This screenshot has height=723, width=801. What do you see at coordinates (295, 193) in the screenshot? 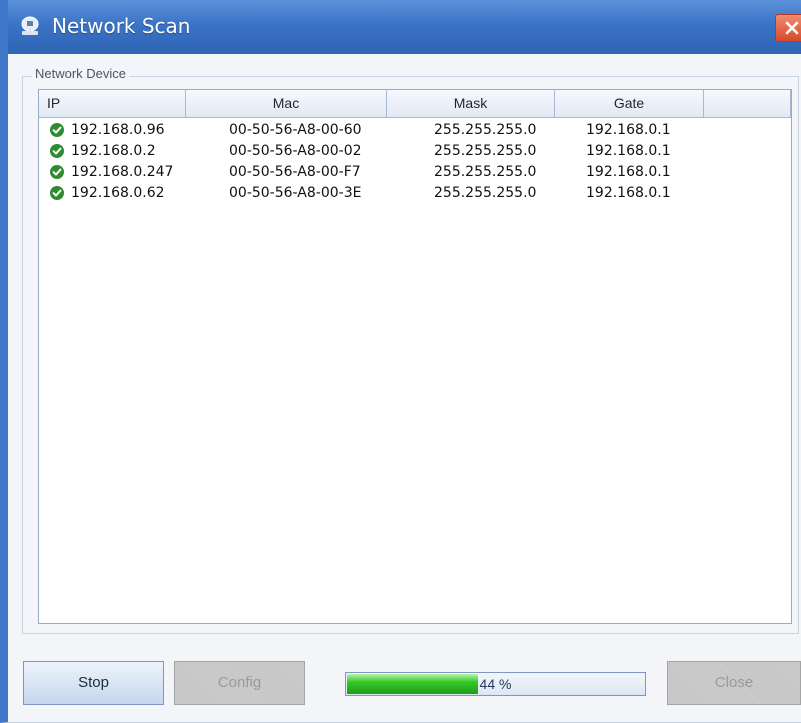
I see `cell-mac: 00-50-56-A8-00-3E` at bounding box center [295, 193].